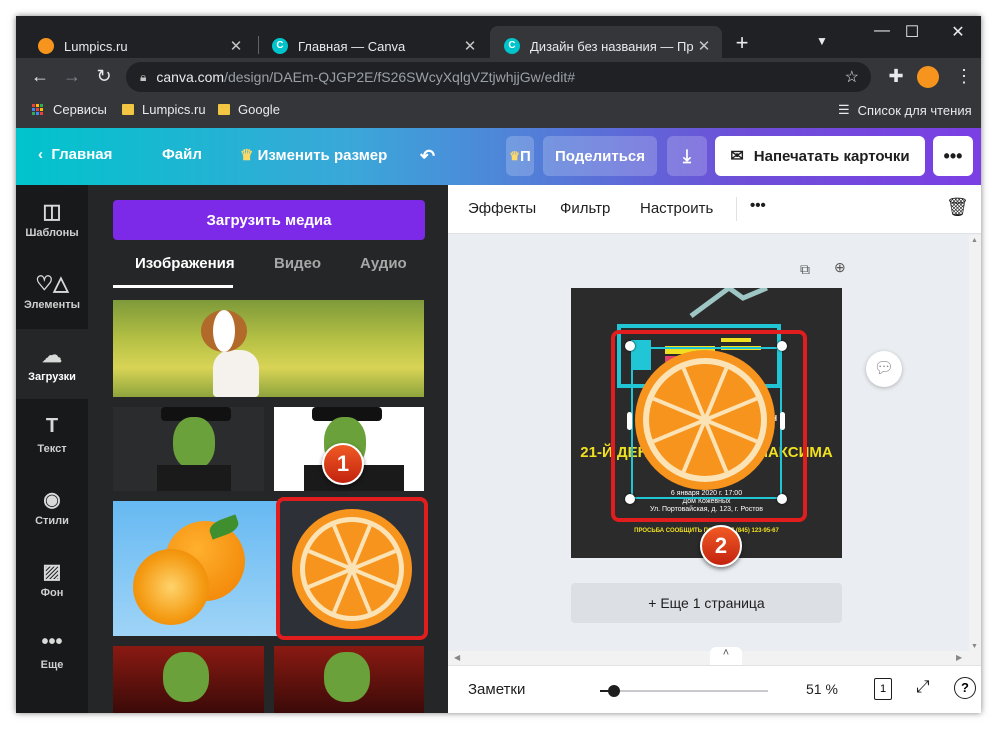  I want to click on apps-grid-icon, so click(37, 109).